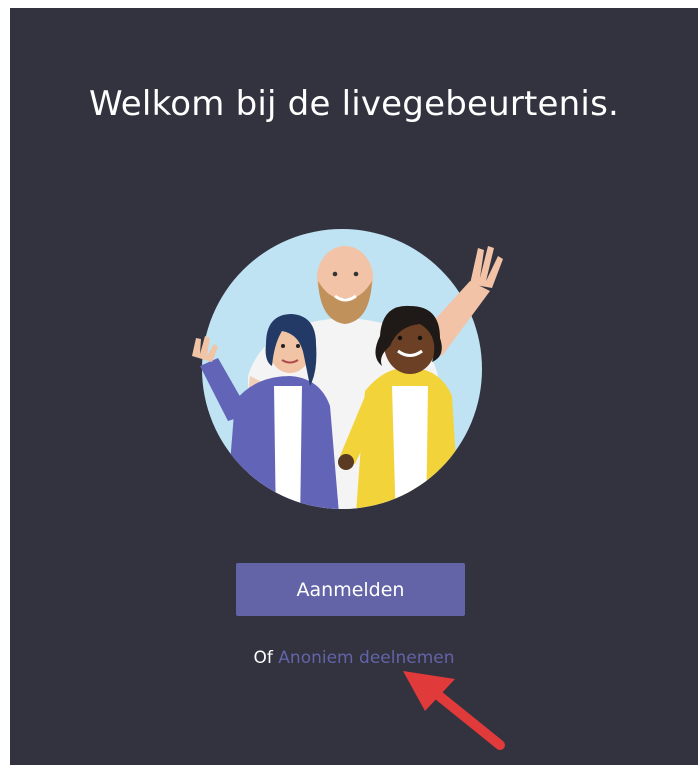 The height and width of the screenshot is (765, 698). What do you see at coordinates (353, 104) in the screenshot?
I see `welcome-title: Welkom bij de livegebeurtenis.` at bounding box center [353, 104].